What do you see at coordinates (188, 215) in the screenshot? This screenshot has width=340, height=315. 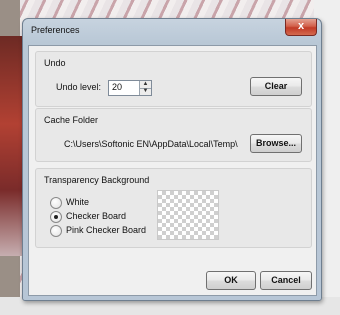 I see `transparency-preview-swatch` at bounding box center [188, 215].